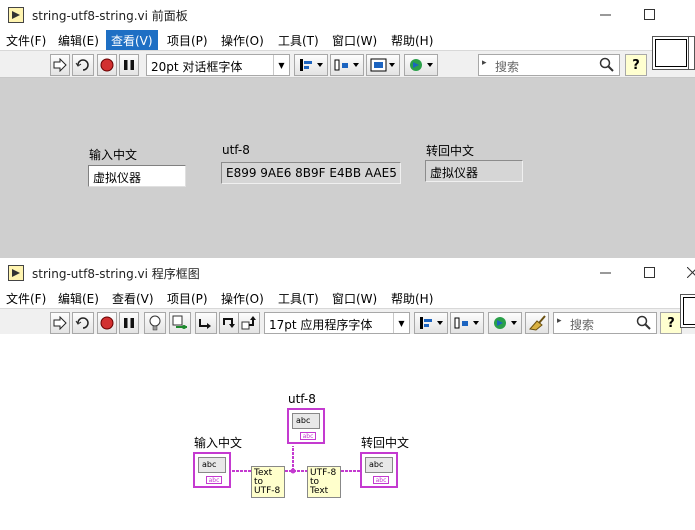 Image resolution: width=695 pixels, height=530 pixels. I want to click on highlight-execution-button, so click(155, 323).